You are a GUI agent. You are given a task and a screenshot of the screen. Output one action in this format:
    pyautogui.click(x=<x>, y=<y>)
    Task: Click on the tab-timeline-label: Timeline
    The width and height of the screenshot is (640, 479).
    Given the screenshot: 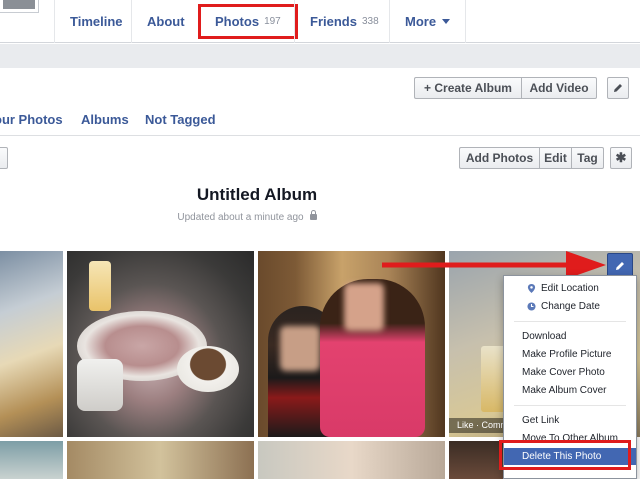 What is the action you would take?
    pyautogui.click(x=96, y=21)
    